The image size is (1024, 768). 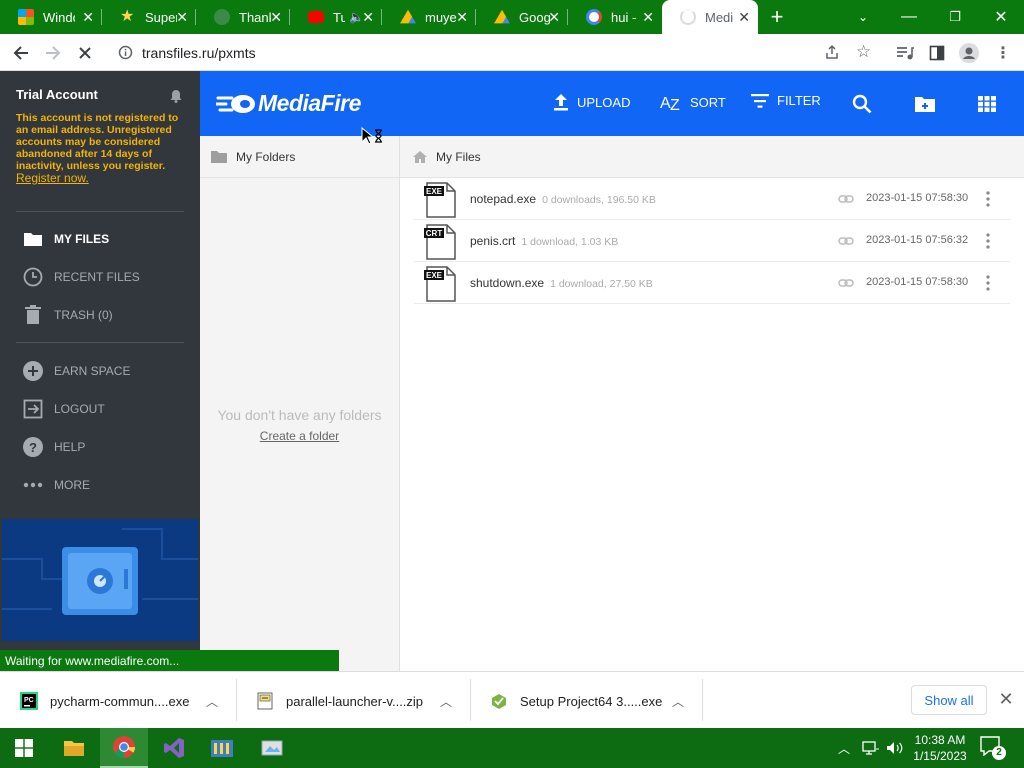 What do you see at coordinates (496, 52) in the screenshot?
I see `address-bar: transfiles.ru/pxmts ☆` at bounding box center [496, 52].